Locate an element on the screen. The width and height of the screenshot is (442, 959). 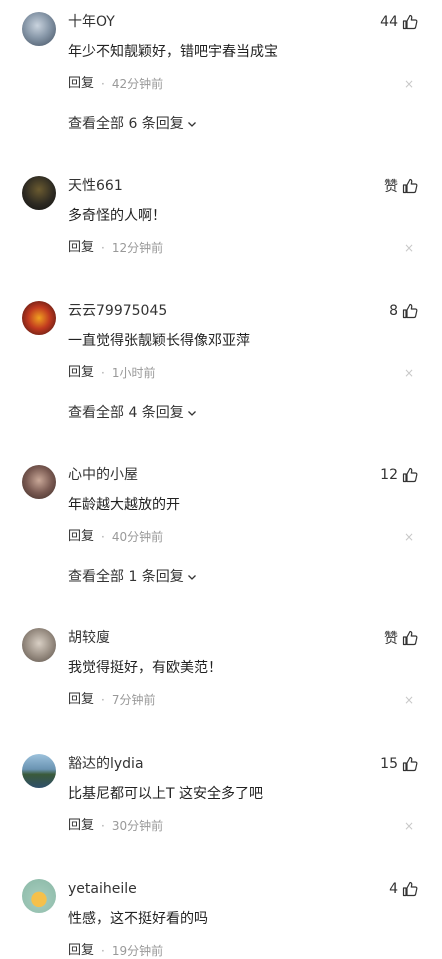
username: yetaiheile is located at coordinates (102, 889).